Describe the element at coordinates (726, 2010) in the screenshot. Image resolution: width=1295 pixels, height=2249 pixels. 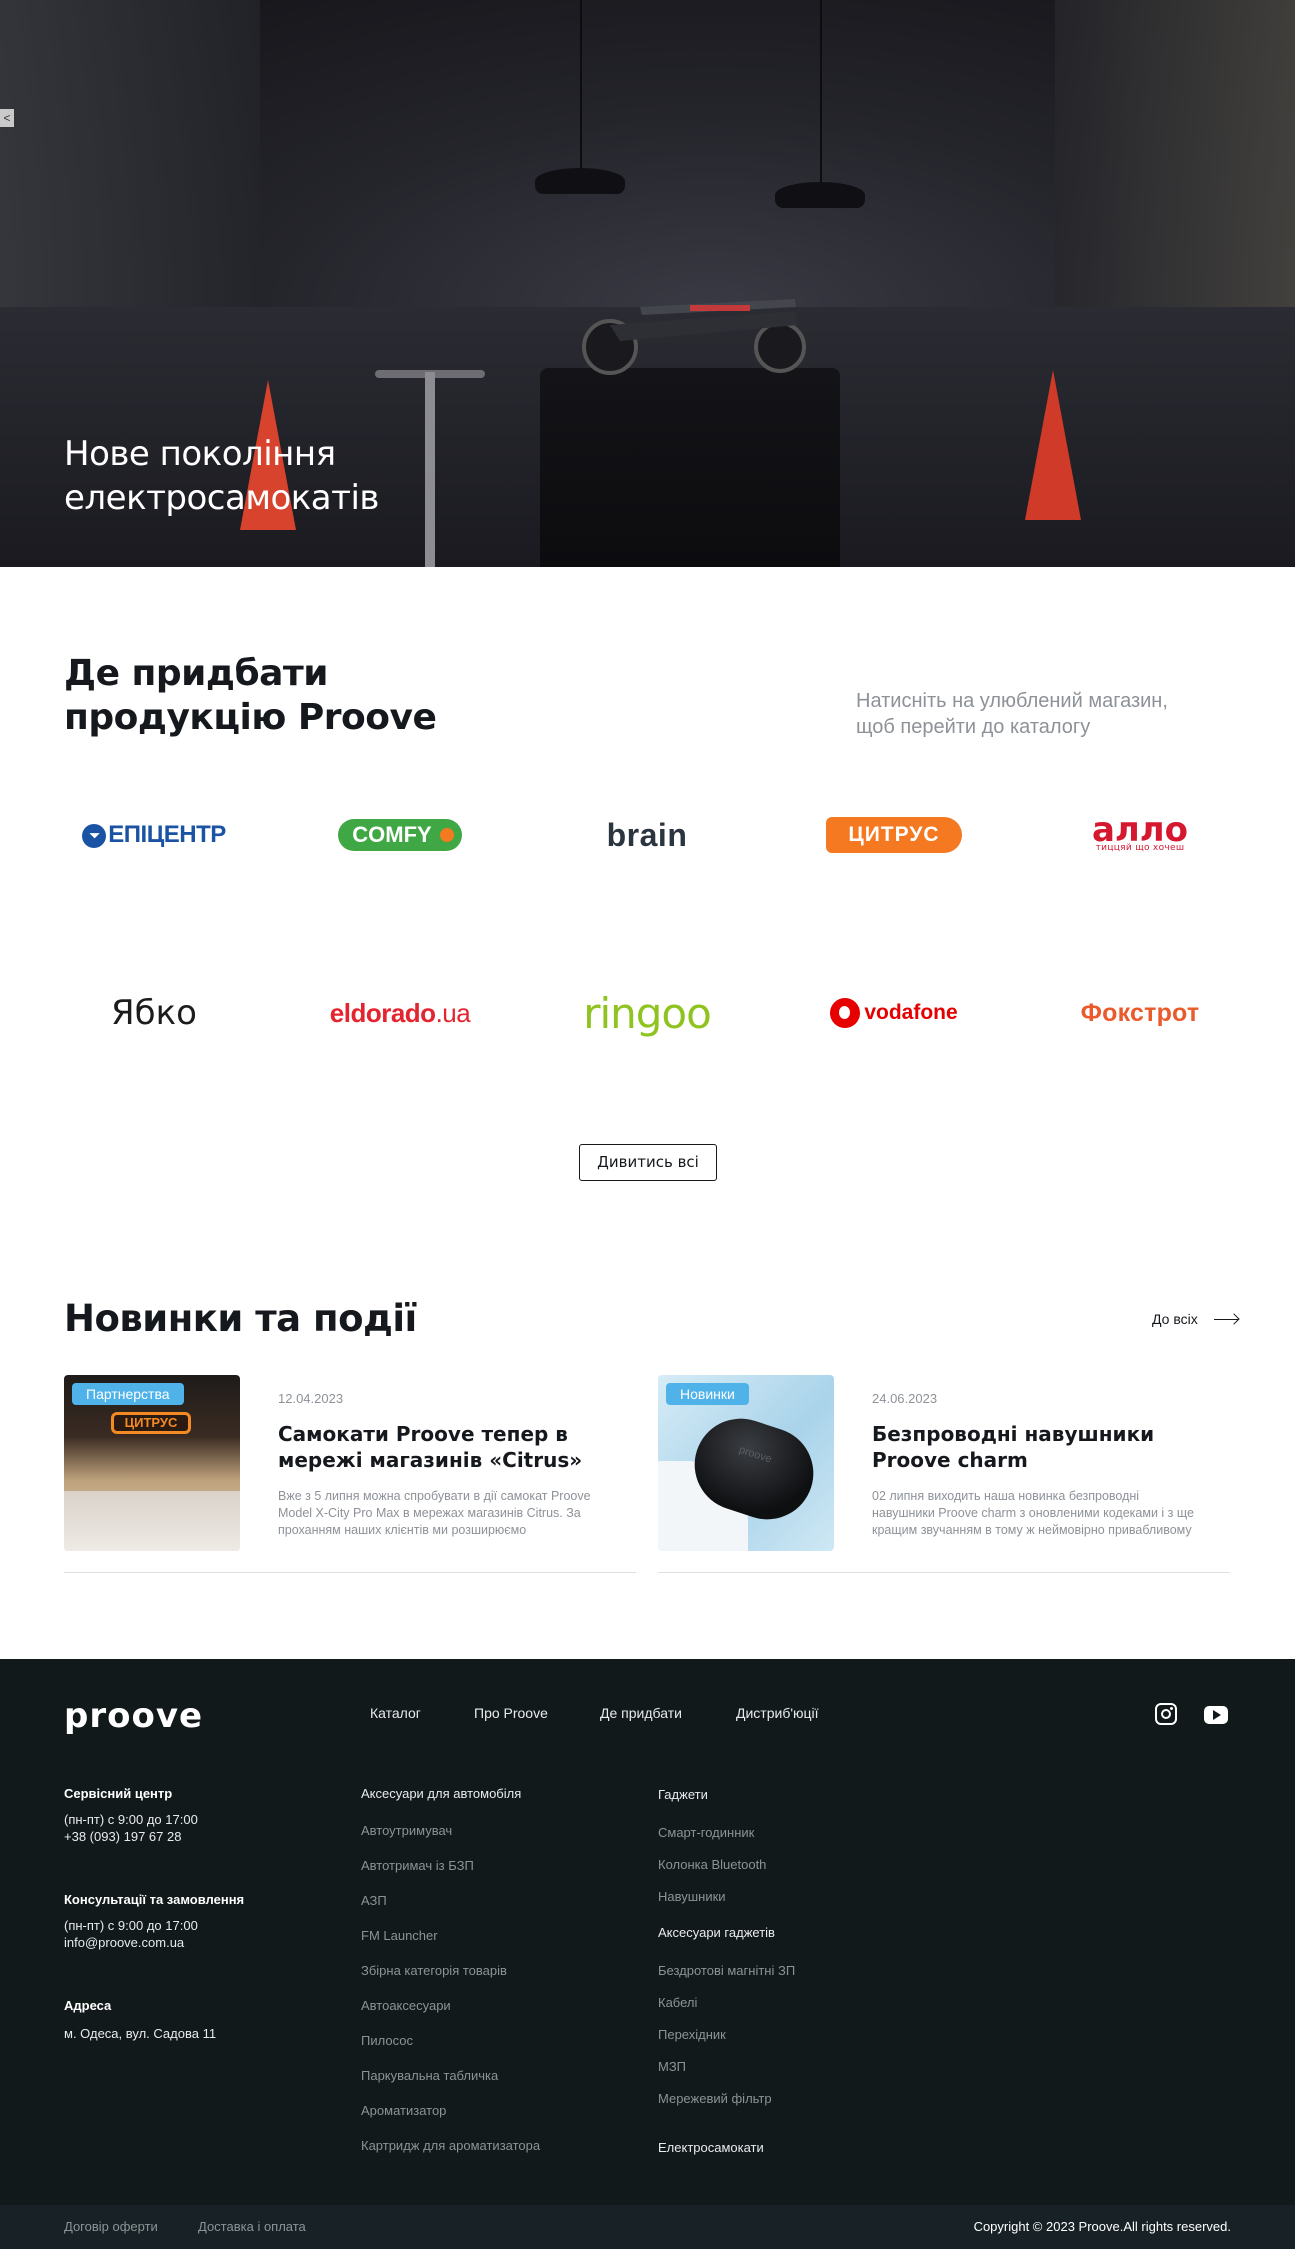
I see `footer-link: Кабелі` at that location.